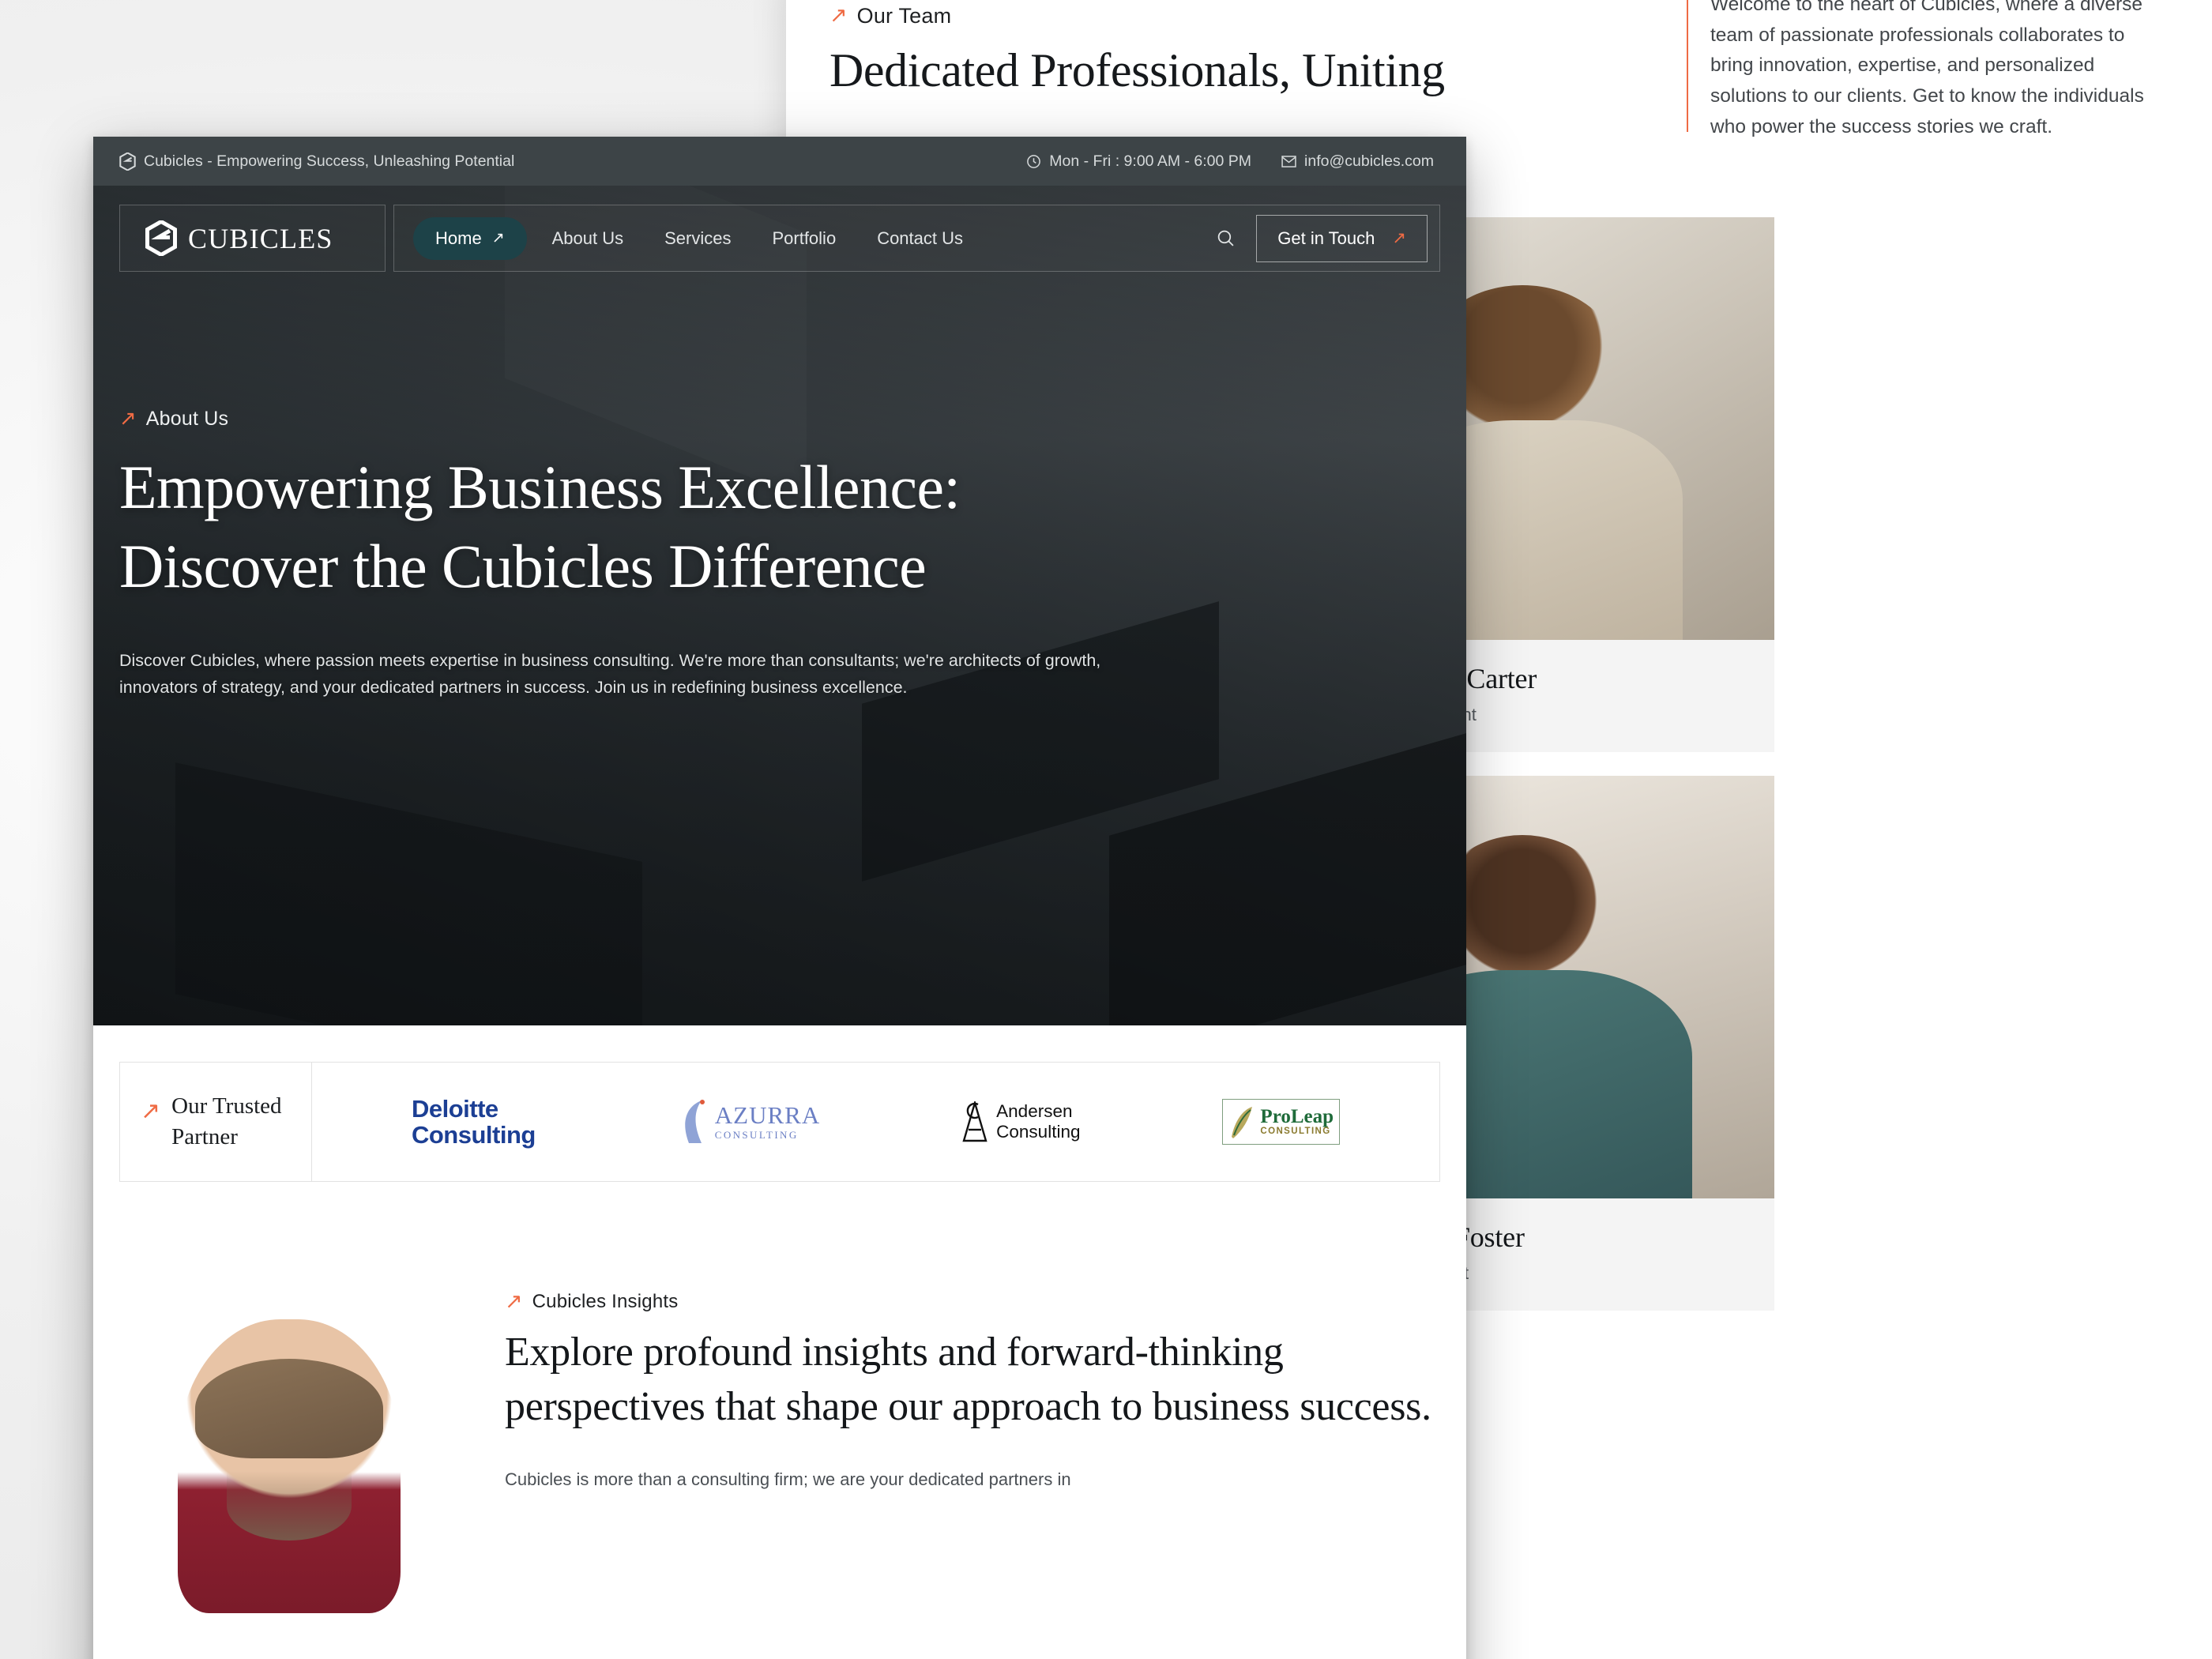  I want to click on get-in-touch-button: Get in Touch ↗, so click(1342, 238).